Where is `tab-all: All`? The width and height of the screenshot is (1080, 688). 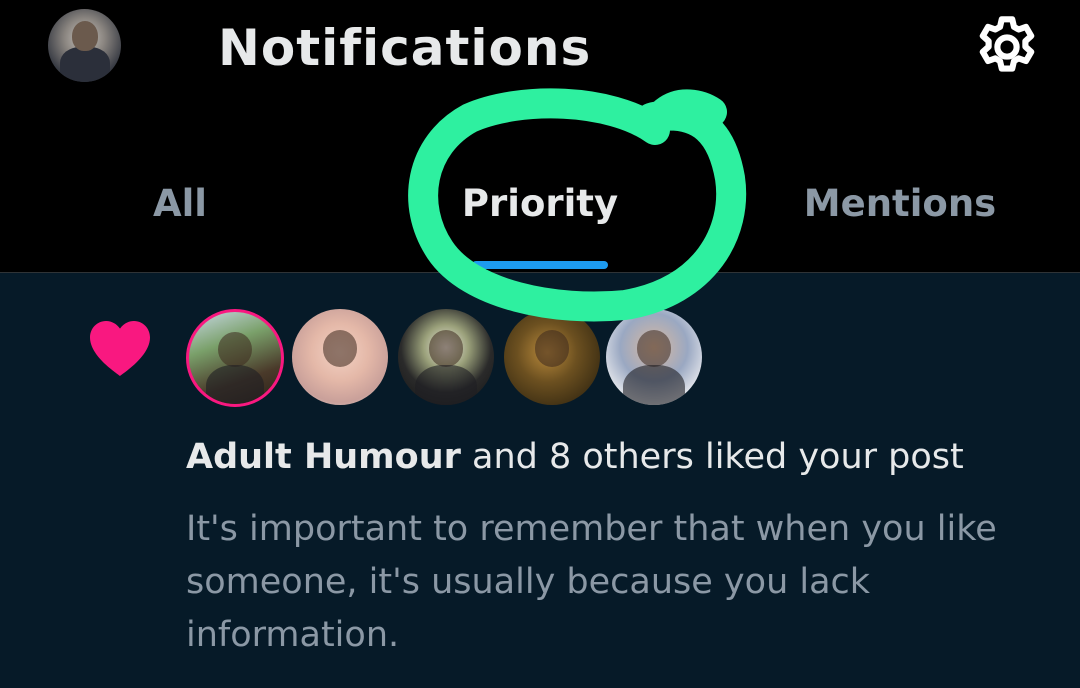
tab-all: All is located at coordinates (180, 204).